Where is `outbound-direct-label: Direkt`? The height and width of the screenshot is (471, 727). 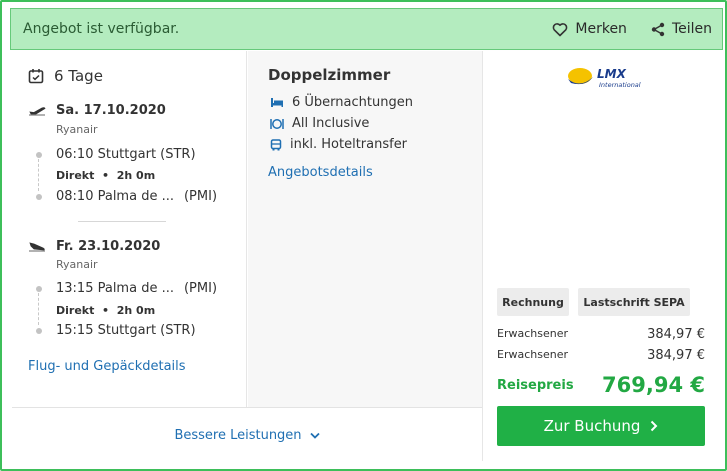 outbound-direct-label: Direkt is located at coordinates (75, 175).